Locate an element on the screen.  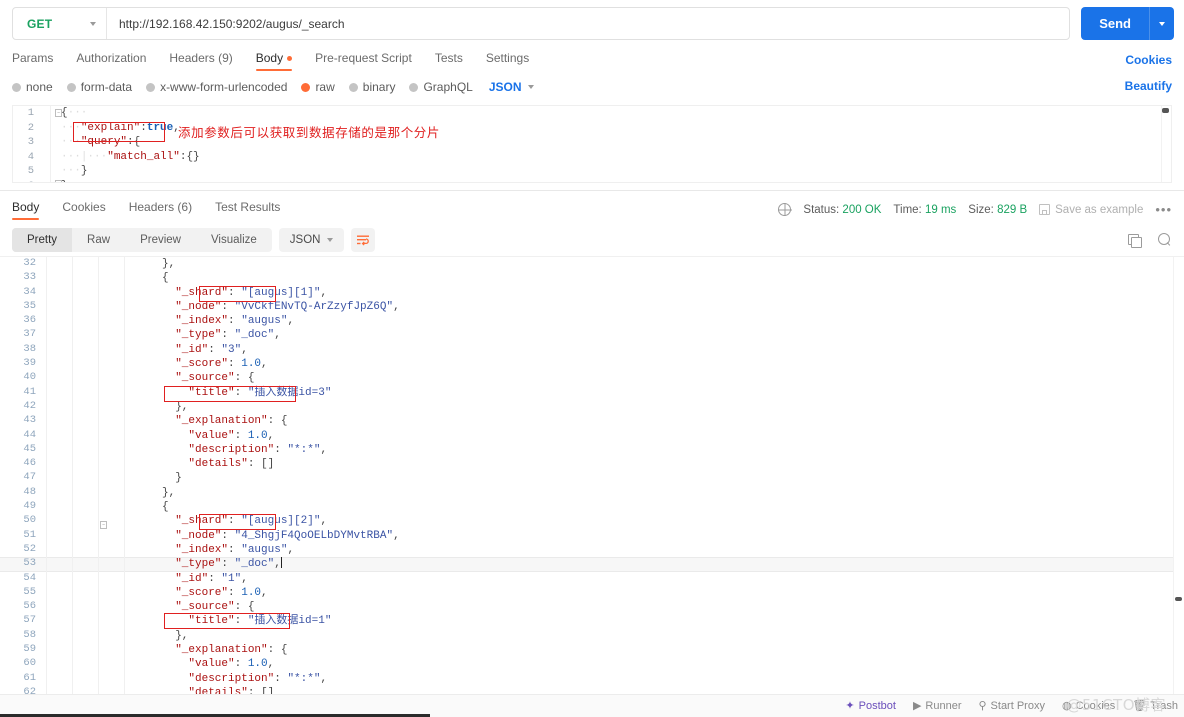
send-button: Send is located at coordinates (1115, 23).